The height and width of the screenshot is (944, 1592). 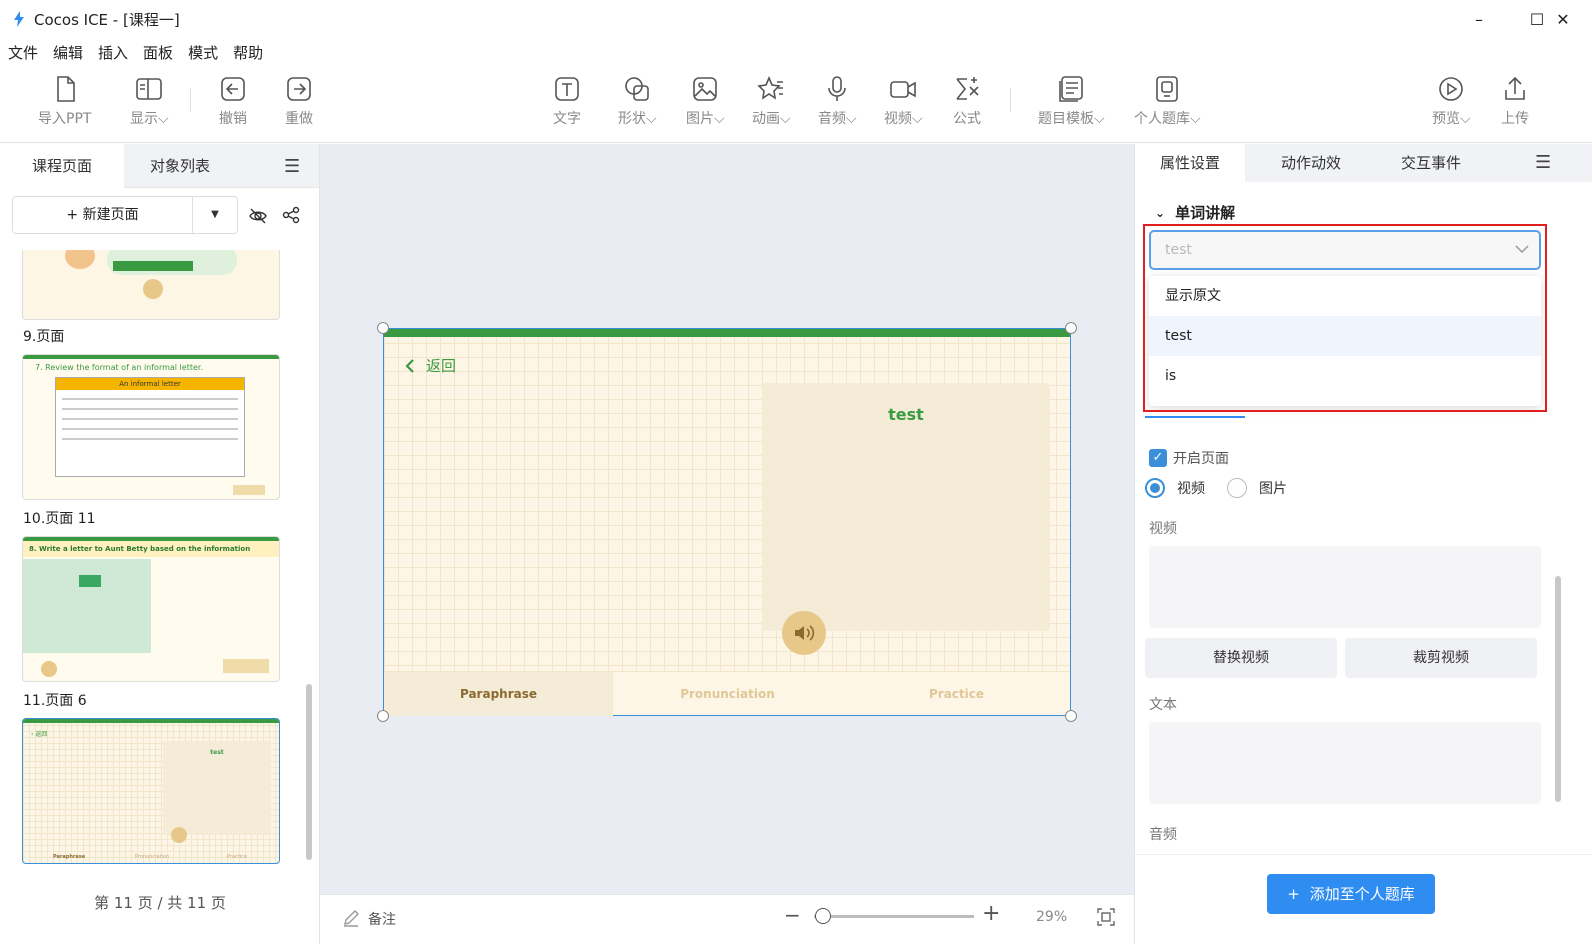 What do you see at coordinates (906, 507) in the screenshot?
I see `word-card: test` at bounding box center [906, 507].